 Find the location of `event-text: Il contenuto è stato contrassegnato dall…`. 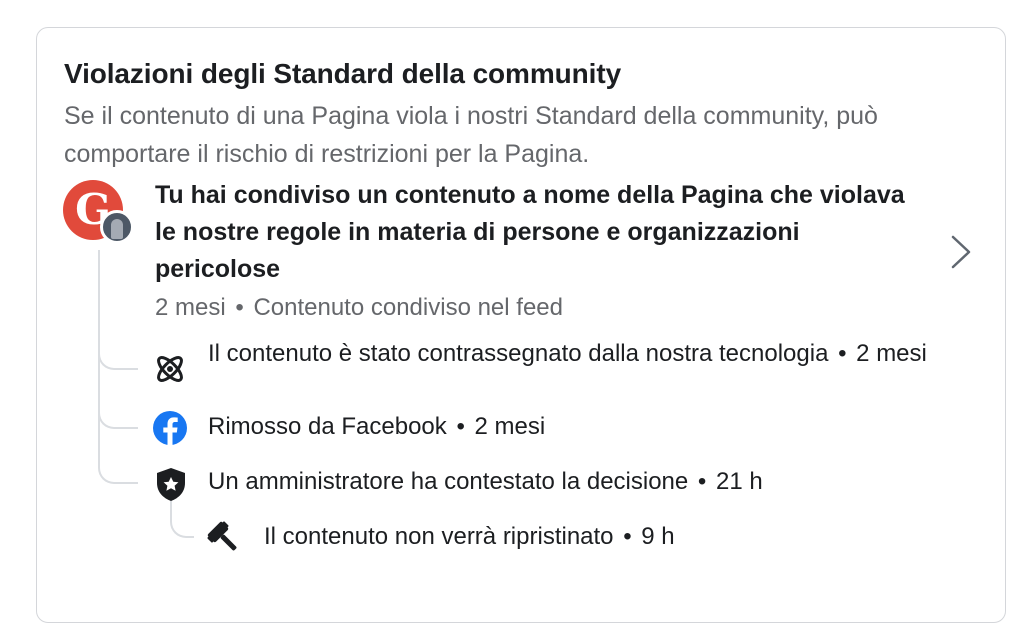

event-text: Il contenuto è stato contrassegnato dall… is located at coordinates (518, 353).